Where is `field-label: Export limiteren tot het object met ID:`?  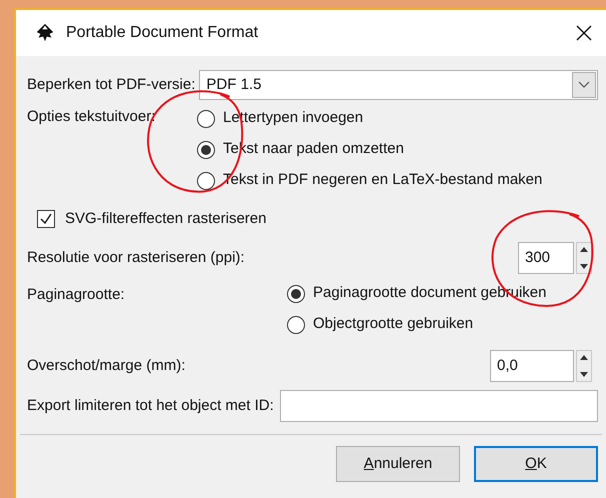
field-label: Export limiteren tot het object met ID: is located at coordinates (150, 406).